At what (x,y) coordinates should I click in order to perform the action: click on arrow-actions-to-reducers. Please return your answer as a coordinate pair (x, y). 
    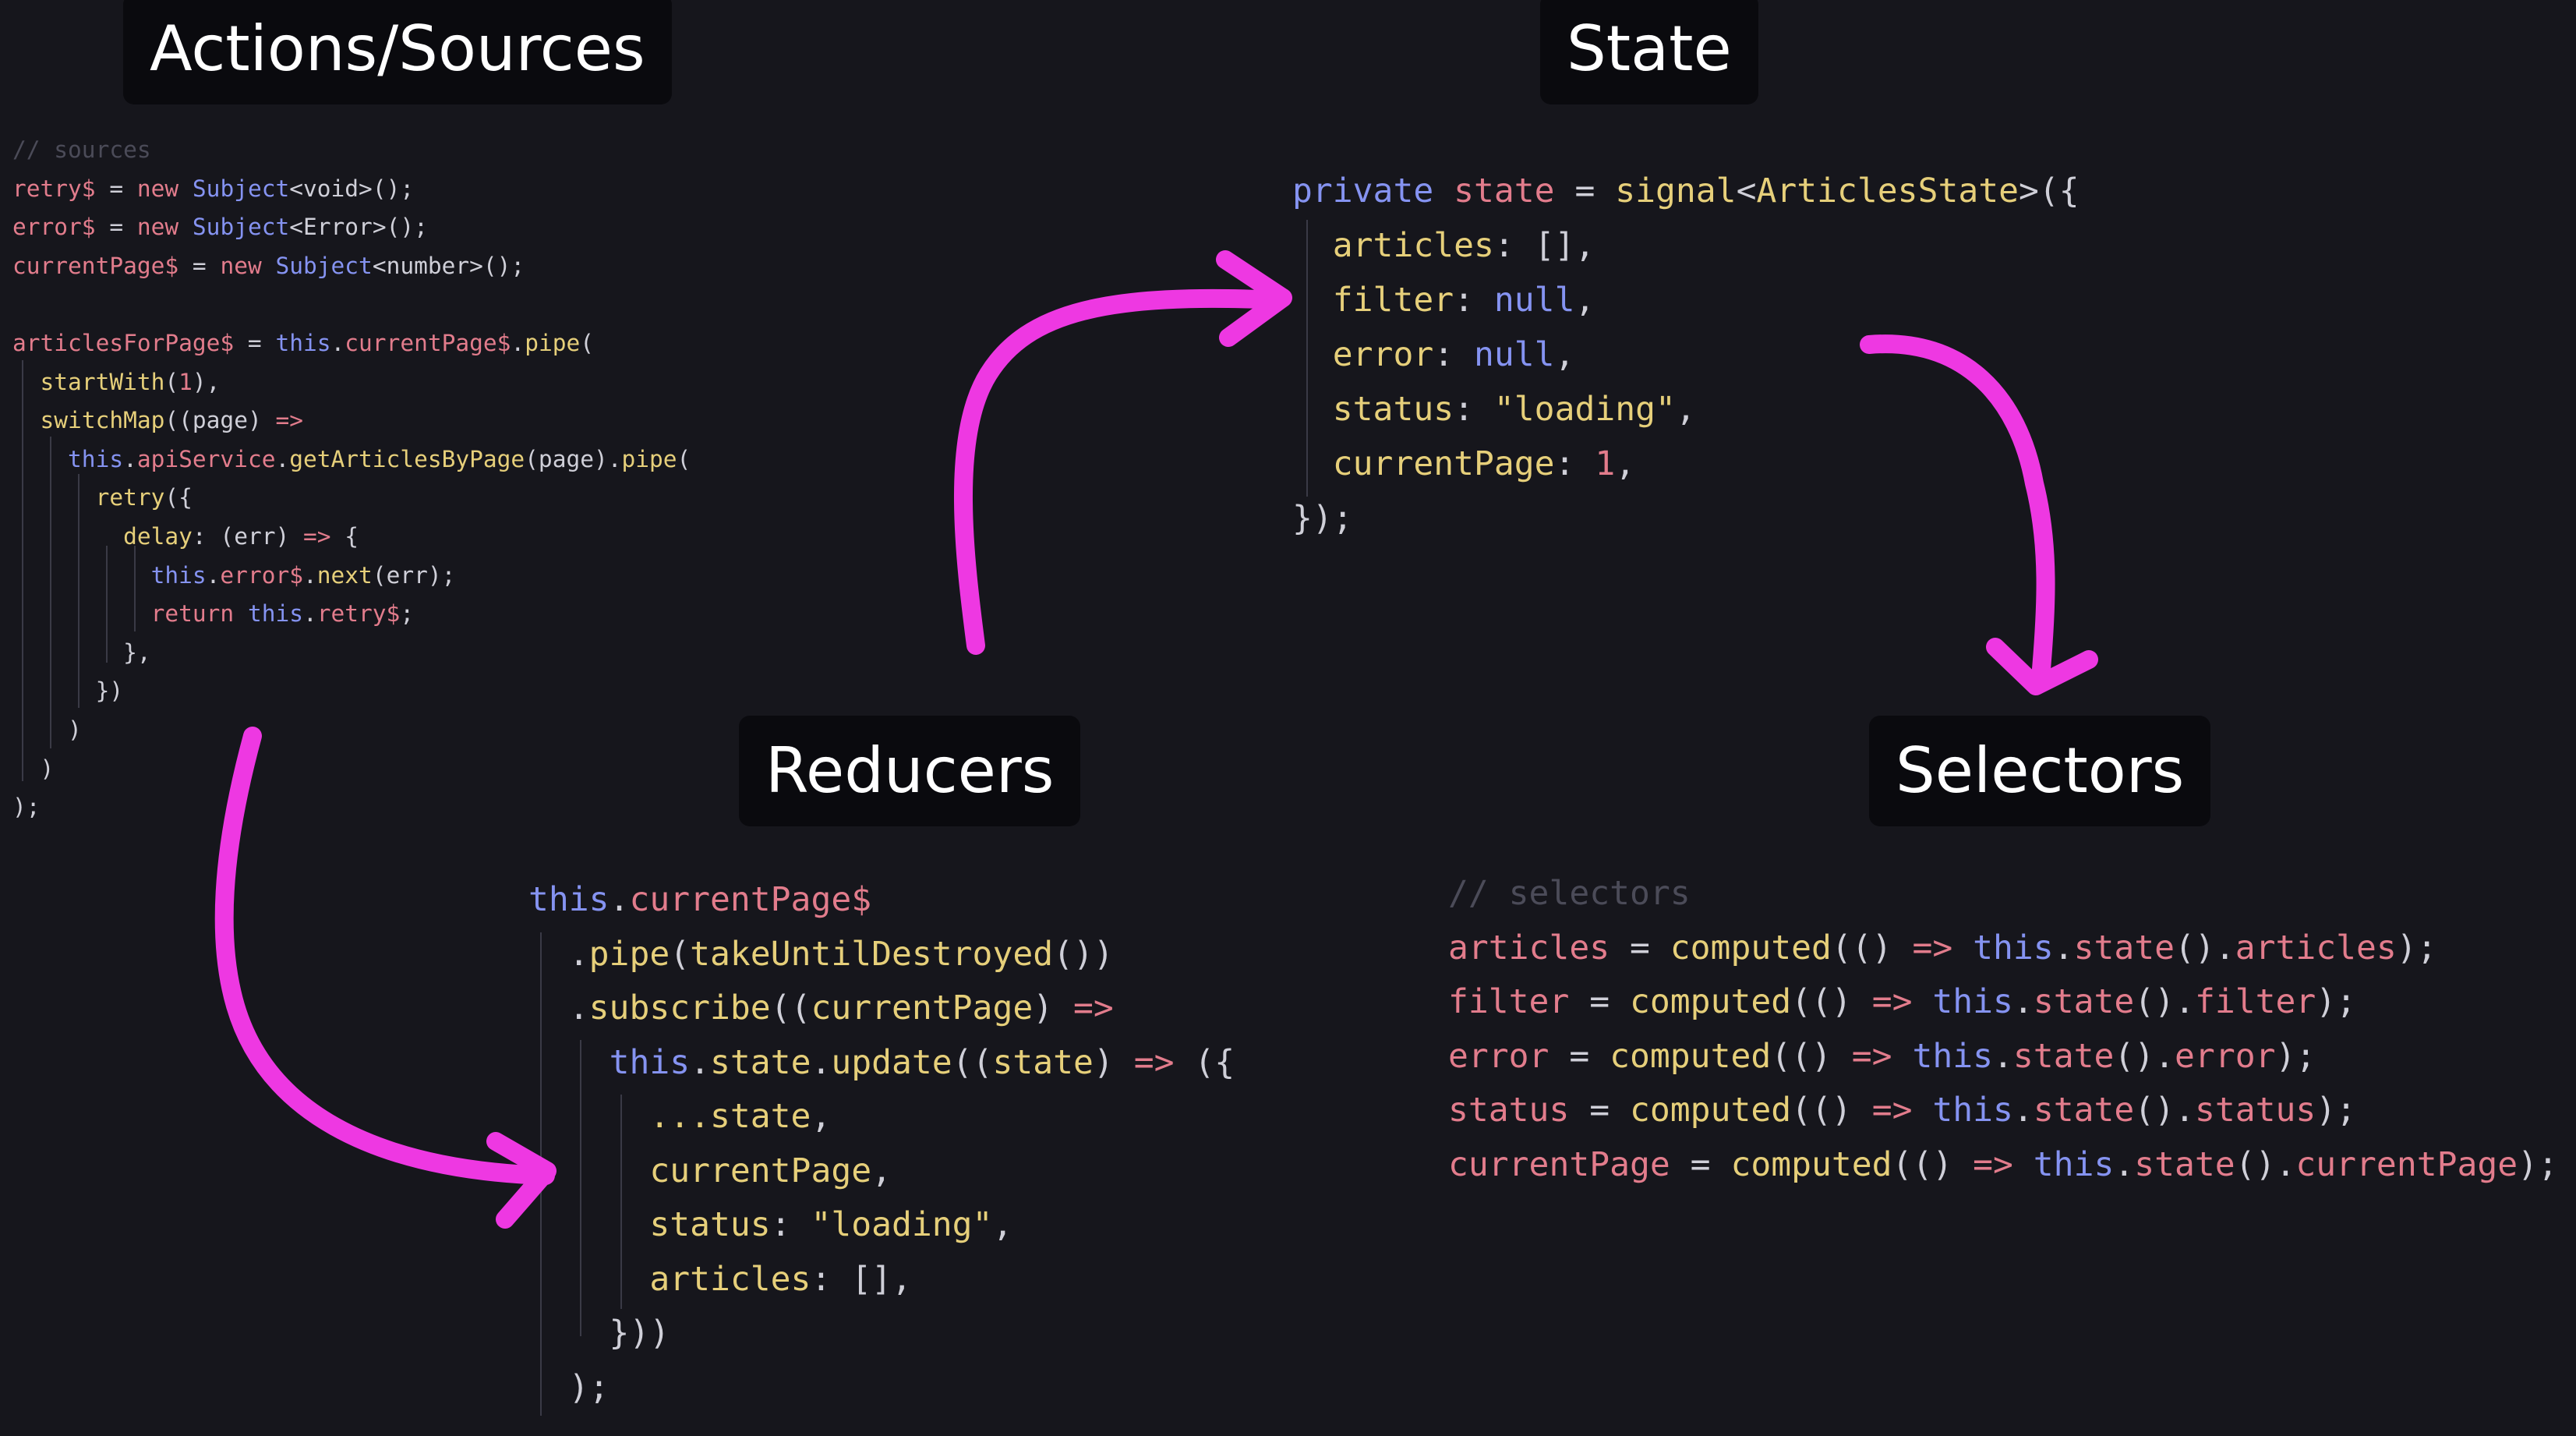
    Looking at the image, I should click on (385, 978).